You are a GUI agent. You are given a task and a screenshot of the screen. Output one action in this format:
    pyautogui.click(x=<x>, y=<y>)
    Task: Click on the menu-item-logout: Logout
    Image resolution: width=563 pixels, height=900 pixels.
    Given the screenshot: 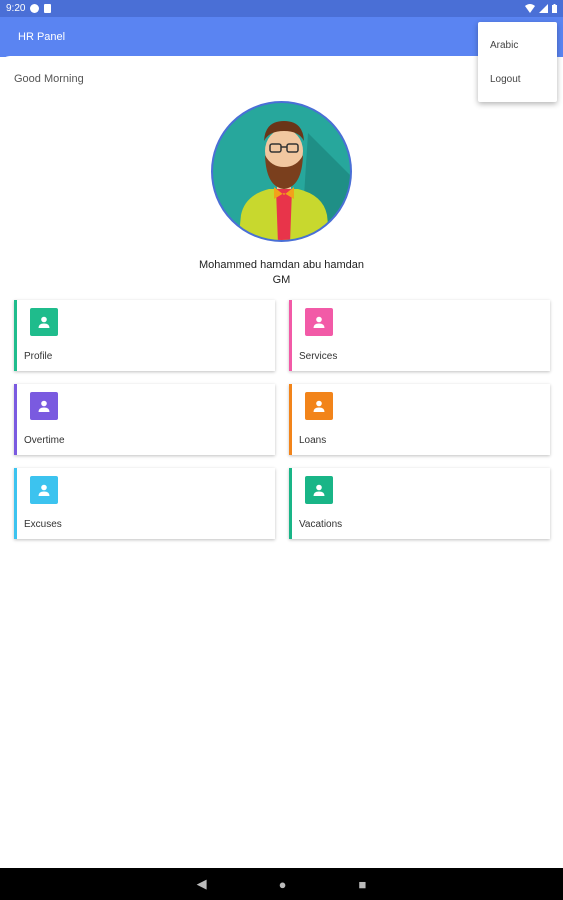 What is the action you would take?
    pyautogui.click(x=505, y=79)
    